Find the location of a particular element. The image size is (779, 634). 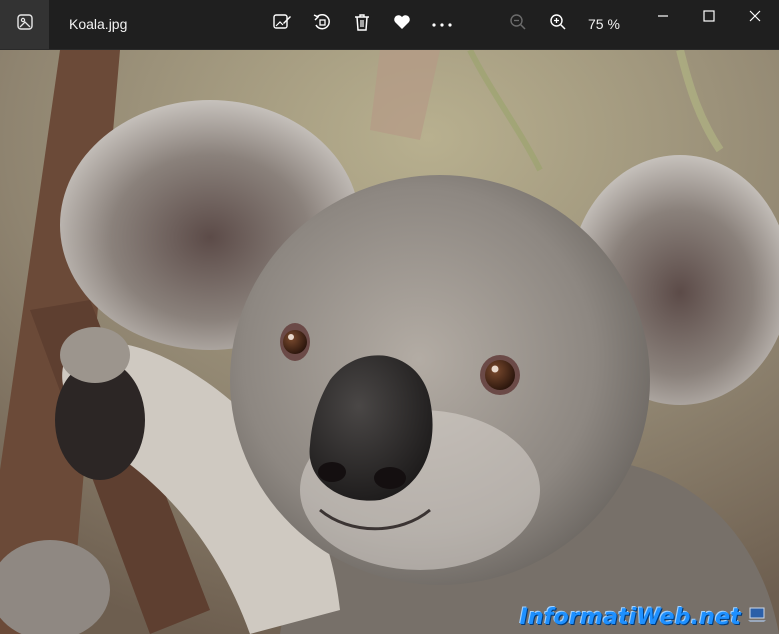

edit-image-icon is located at coordinates (282, 24).